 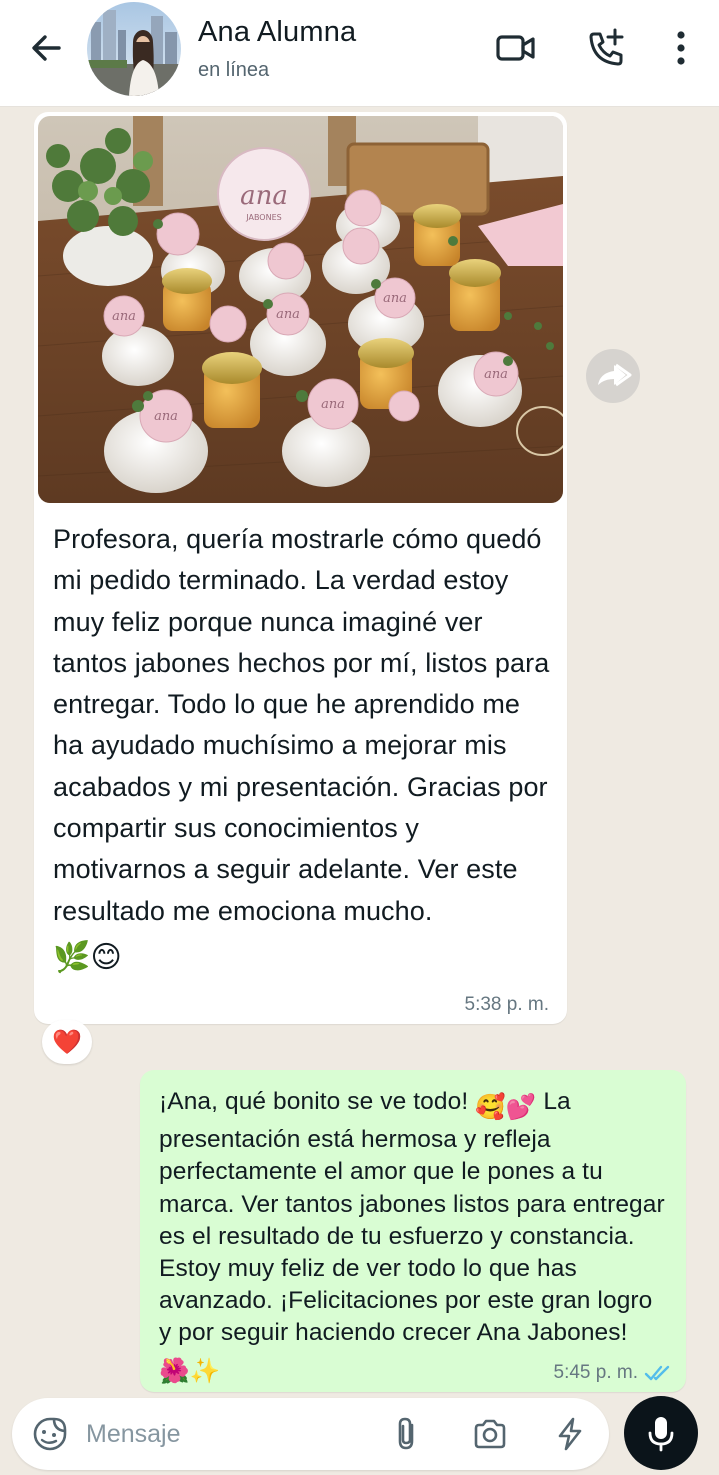 What do you see at coordinates (657, 1373) in the screenshot?
I see `double-check-read-icon` at bounding box center [657, 1373].